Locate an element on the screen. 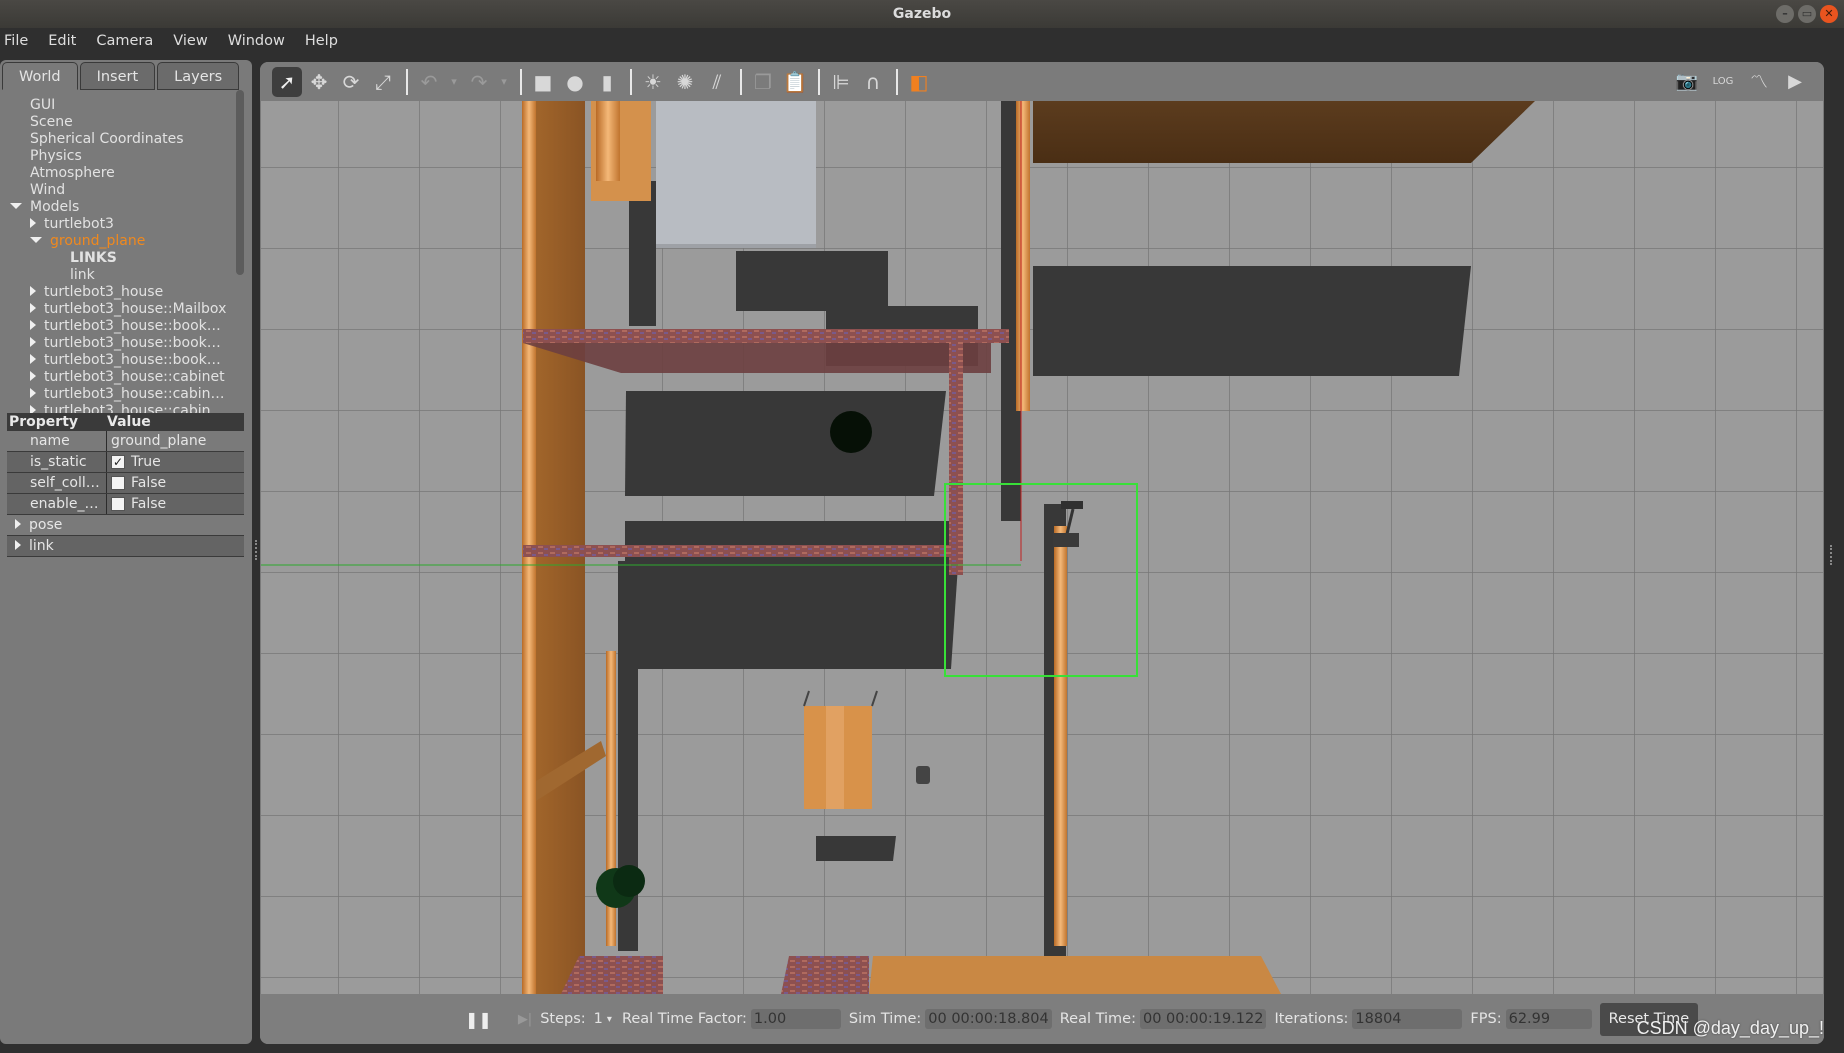 The height and width of the screenshot is (1053, 1844). steps-value: 1 is located at coordinates (598, 1019).